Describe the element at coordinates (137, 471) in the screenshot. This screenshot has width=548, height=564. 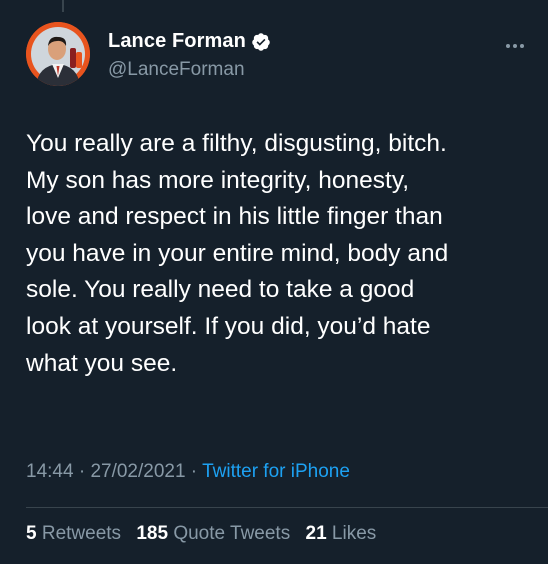
I see `tweet-date: 27/02/2021` at that location.